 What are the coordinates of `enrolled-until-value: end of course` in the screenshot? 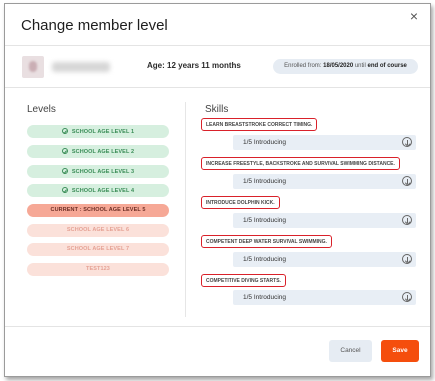 It's located at (387, 66).